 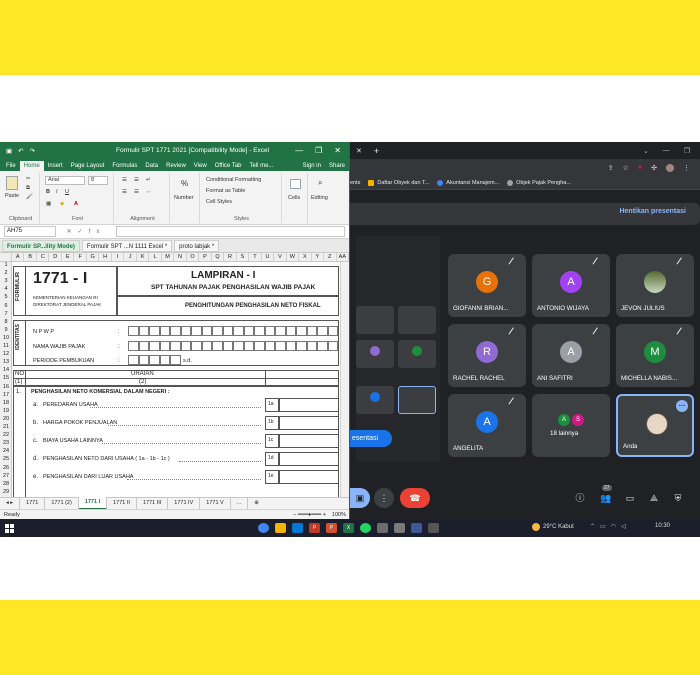 What do you see at coordinates (105, 257) in the screenshot?
I see `column-header: H` at bounding box center [105, 257].